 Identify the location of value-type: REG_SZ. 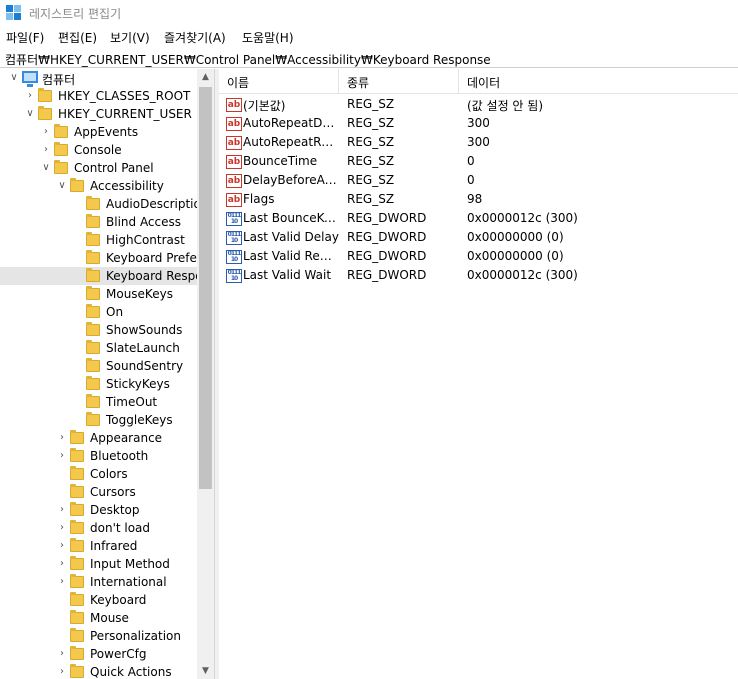
(371, 104).